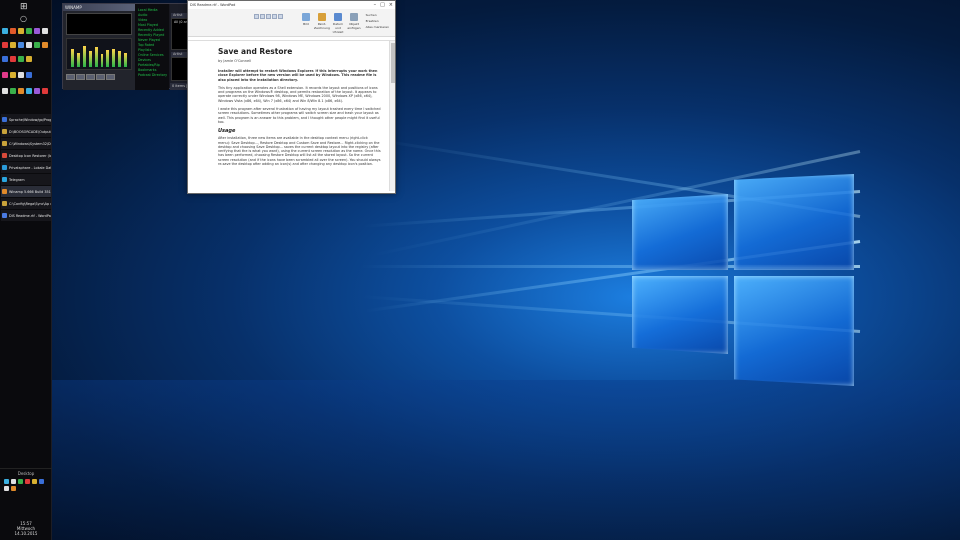 The width and height of the screenshot is (960, 540). What do you see at coordinates (5, 31) in the screenshot?
I see `edge-icon` at bounding box center [5, 31].